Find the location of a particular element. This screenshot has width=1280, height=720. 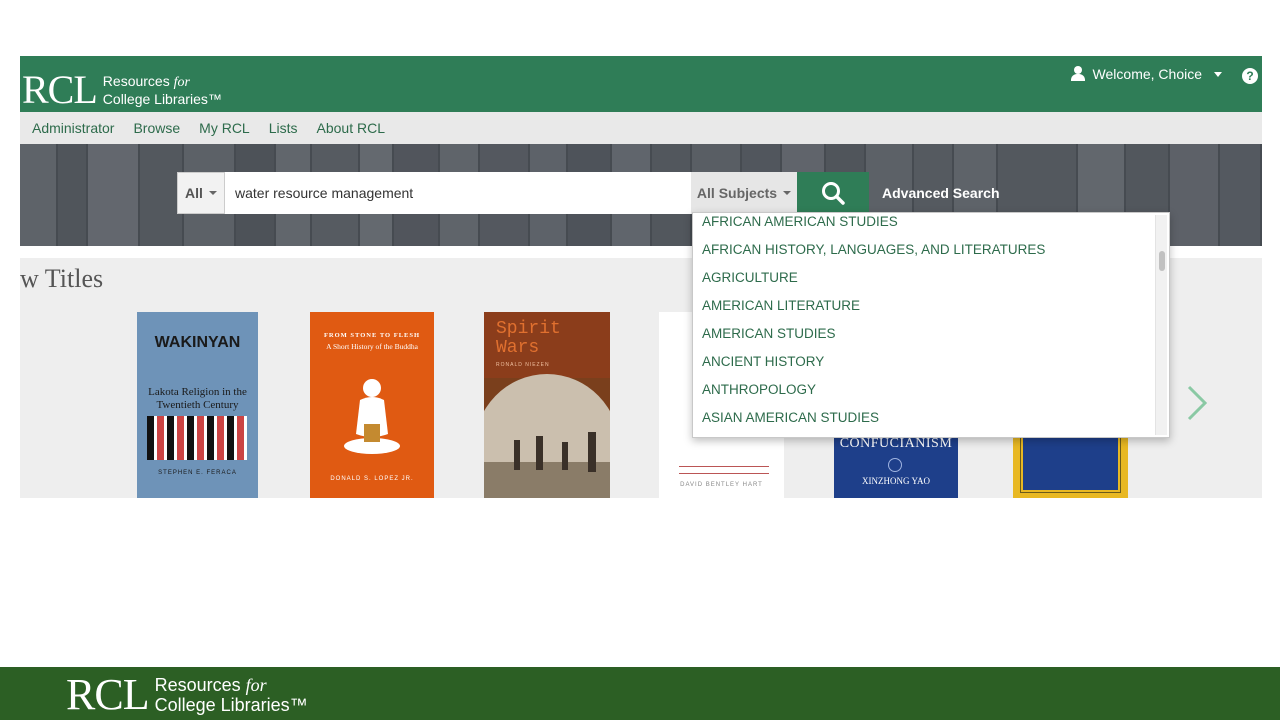

help-icon: ? is located at coordinates (1250, 76).